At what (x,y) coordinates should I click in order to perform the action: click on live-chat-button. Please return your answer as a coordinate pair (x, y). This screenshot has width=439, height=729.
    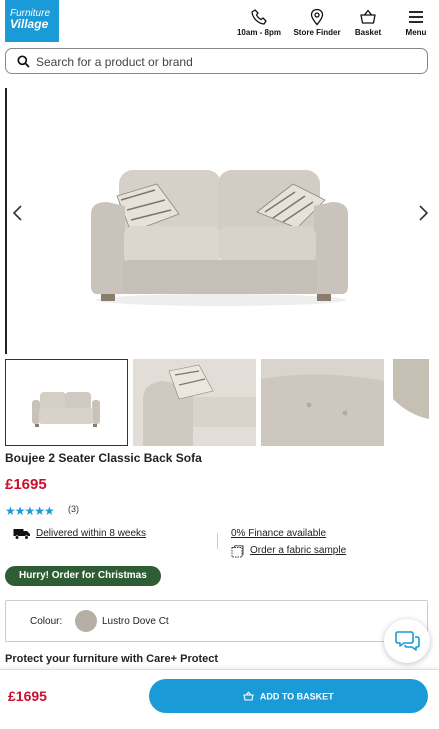
    Looking at the image, I should click on (407, 641).